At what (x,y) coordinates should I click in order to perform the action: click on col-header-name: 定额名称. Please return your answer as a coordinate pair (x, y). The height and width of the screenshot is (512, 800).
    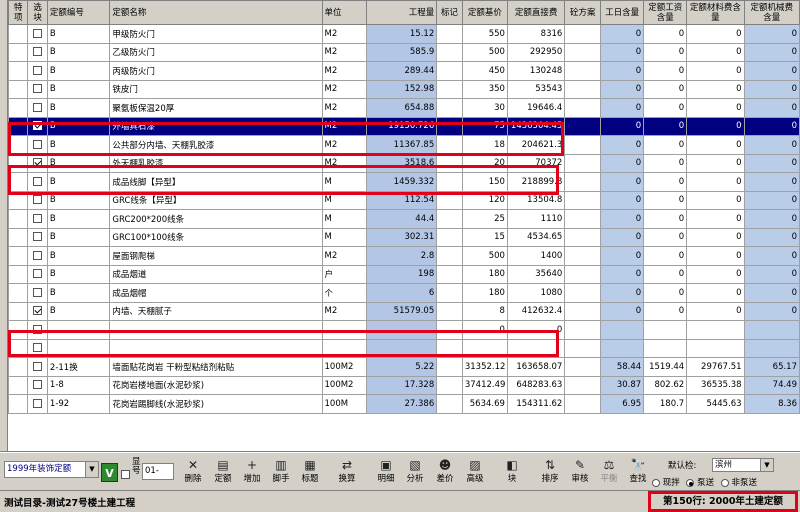
    Looking at the image, I should click on (216, 12).